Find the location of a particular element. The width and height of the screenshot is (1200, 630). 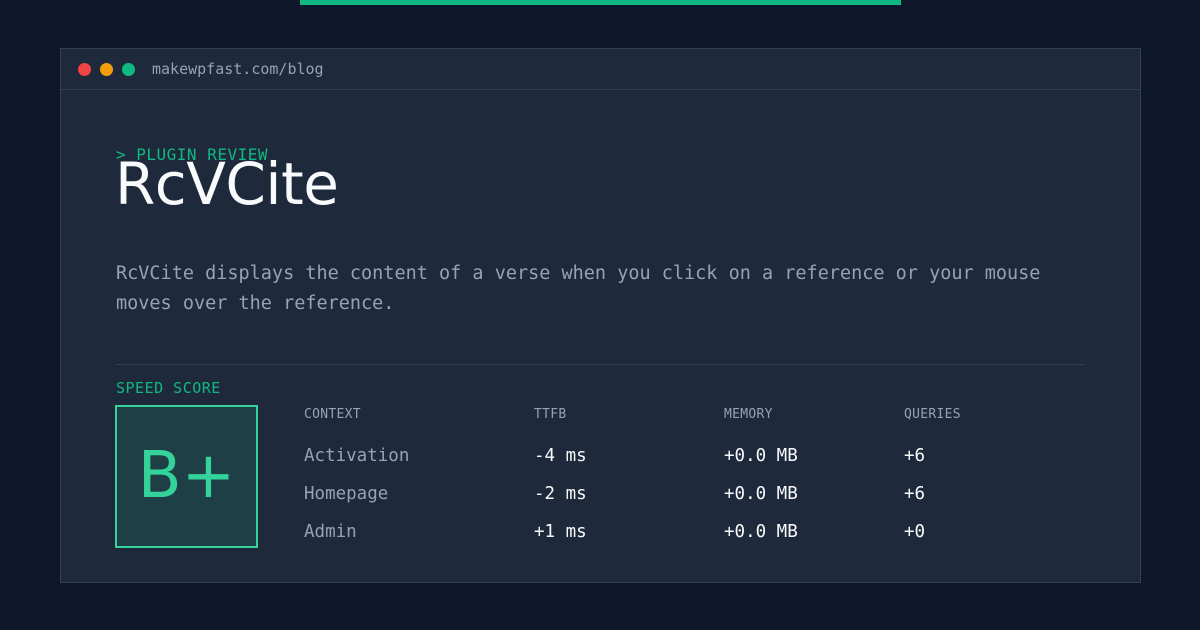

address-url: makewpfast.com/blog is located at coordinates (238, 69).